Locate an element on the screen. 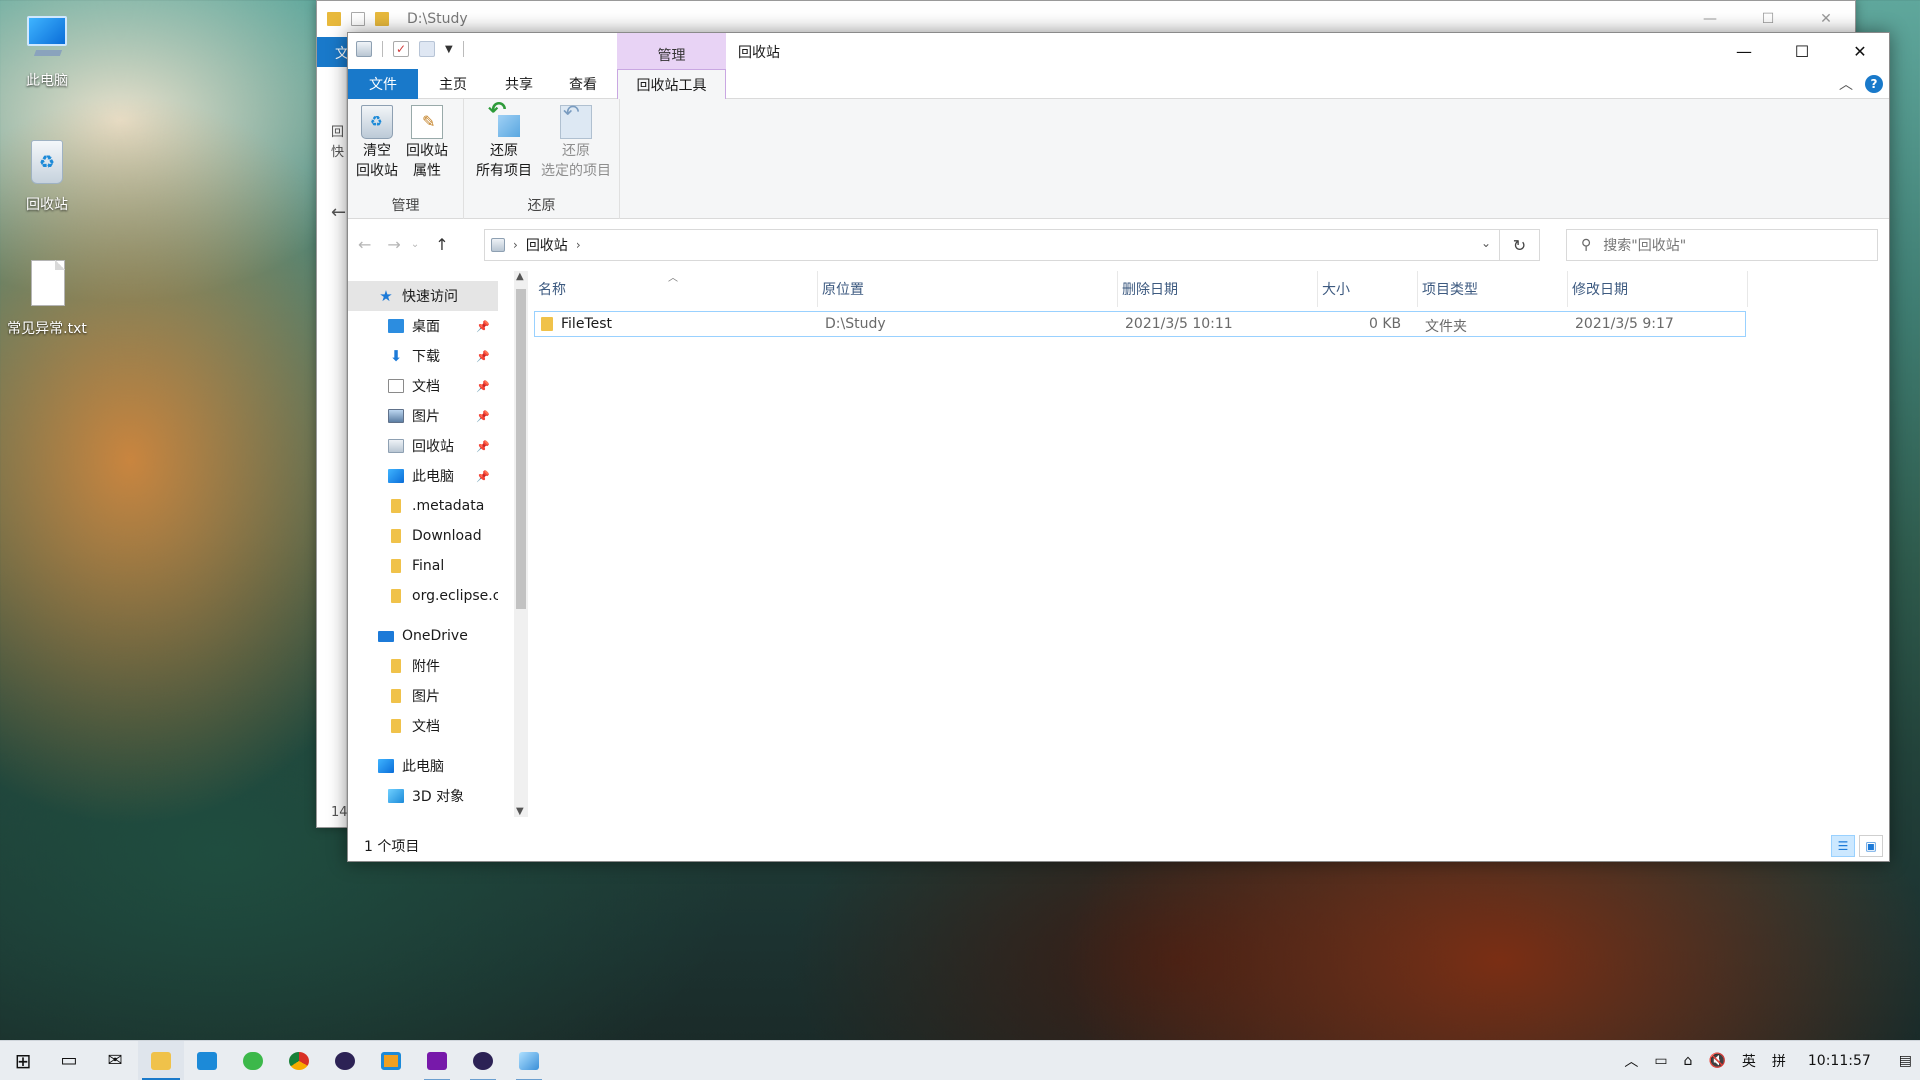 The width and height of the screenshot is (1920, 1080). column-header-item-type: 项目类型 is located at coordinates (1493, 289).